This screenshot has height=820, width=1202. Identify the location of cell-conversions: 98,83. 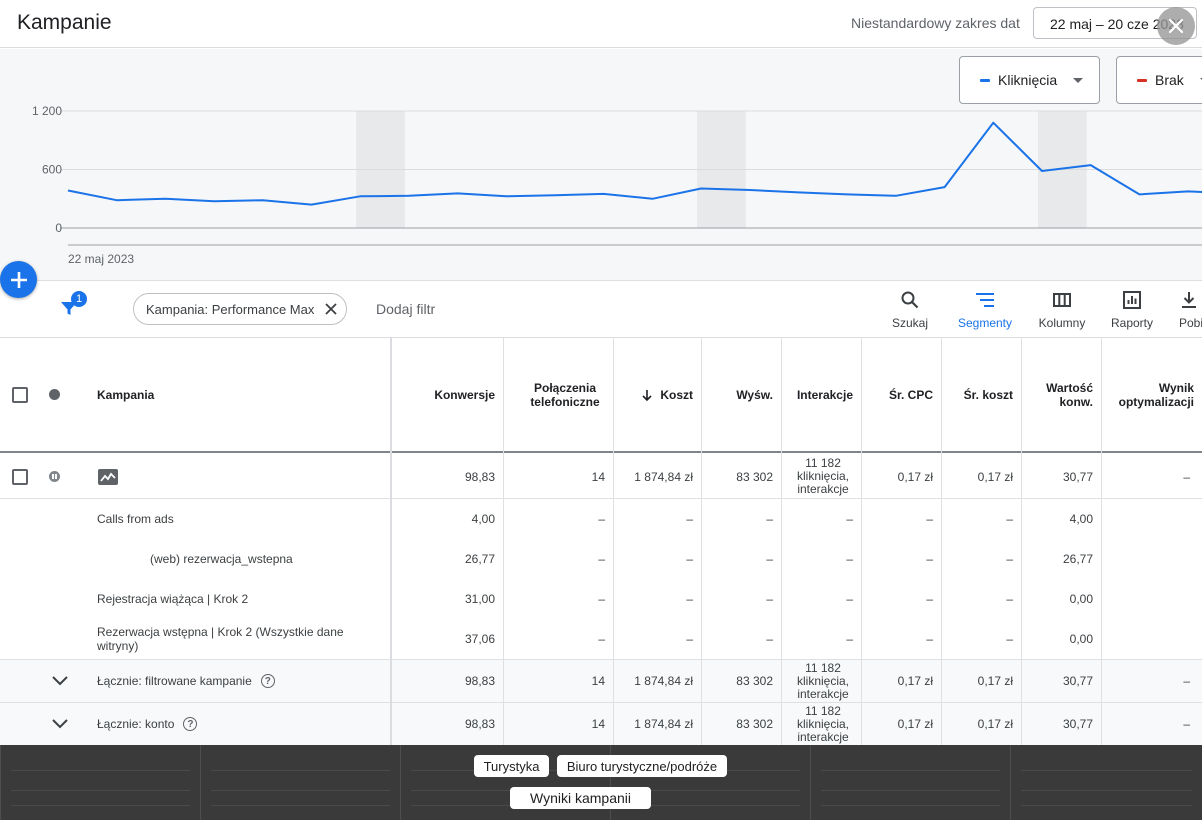
(479, 724).